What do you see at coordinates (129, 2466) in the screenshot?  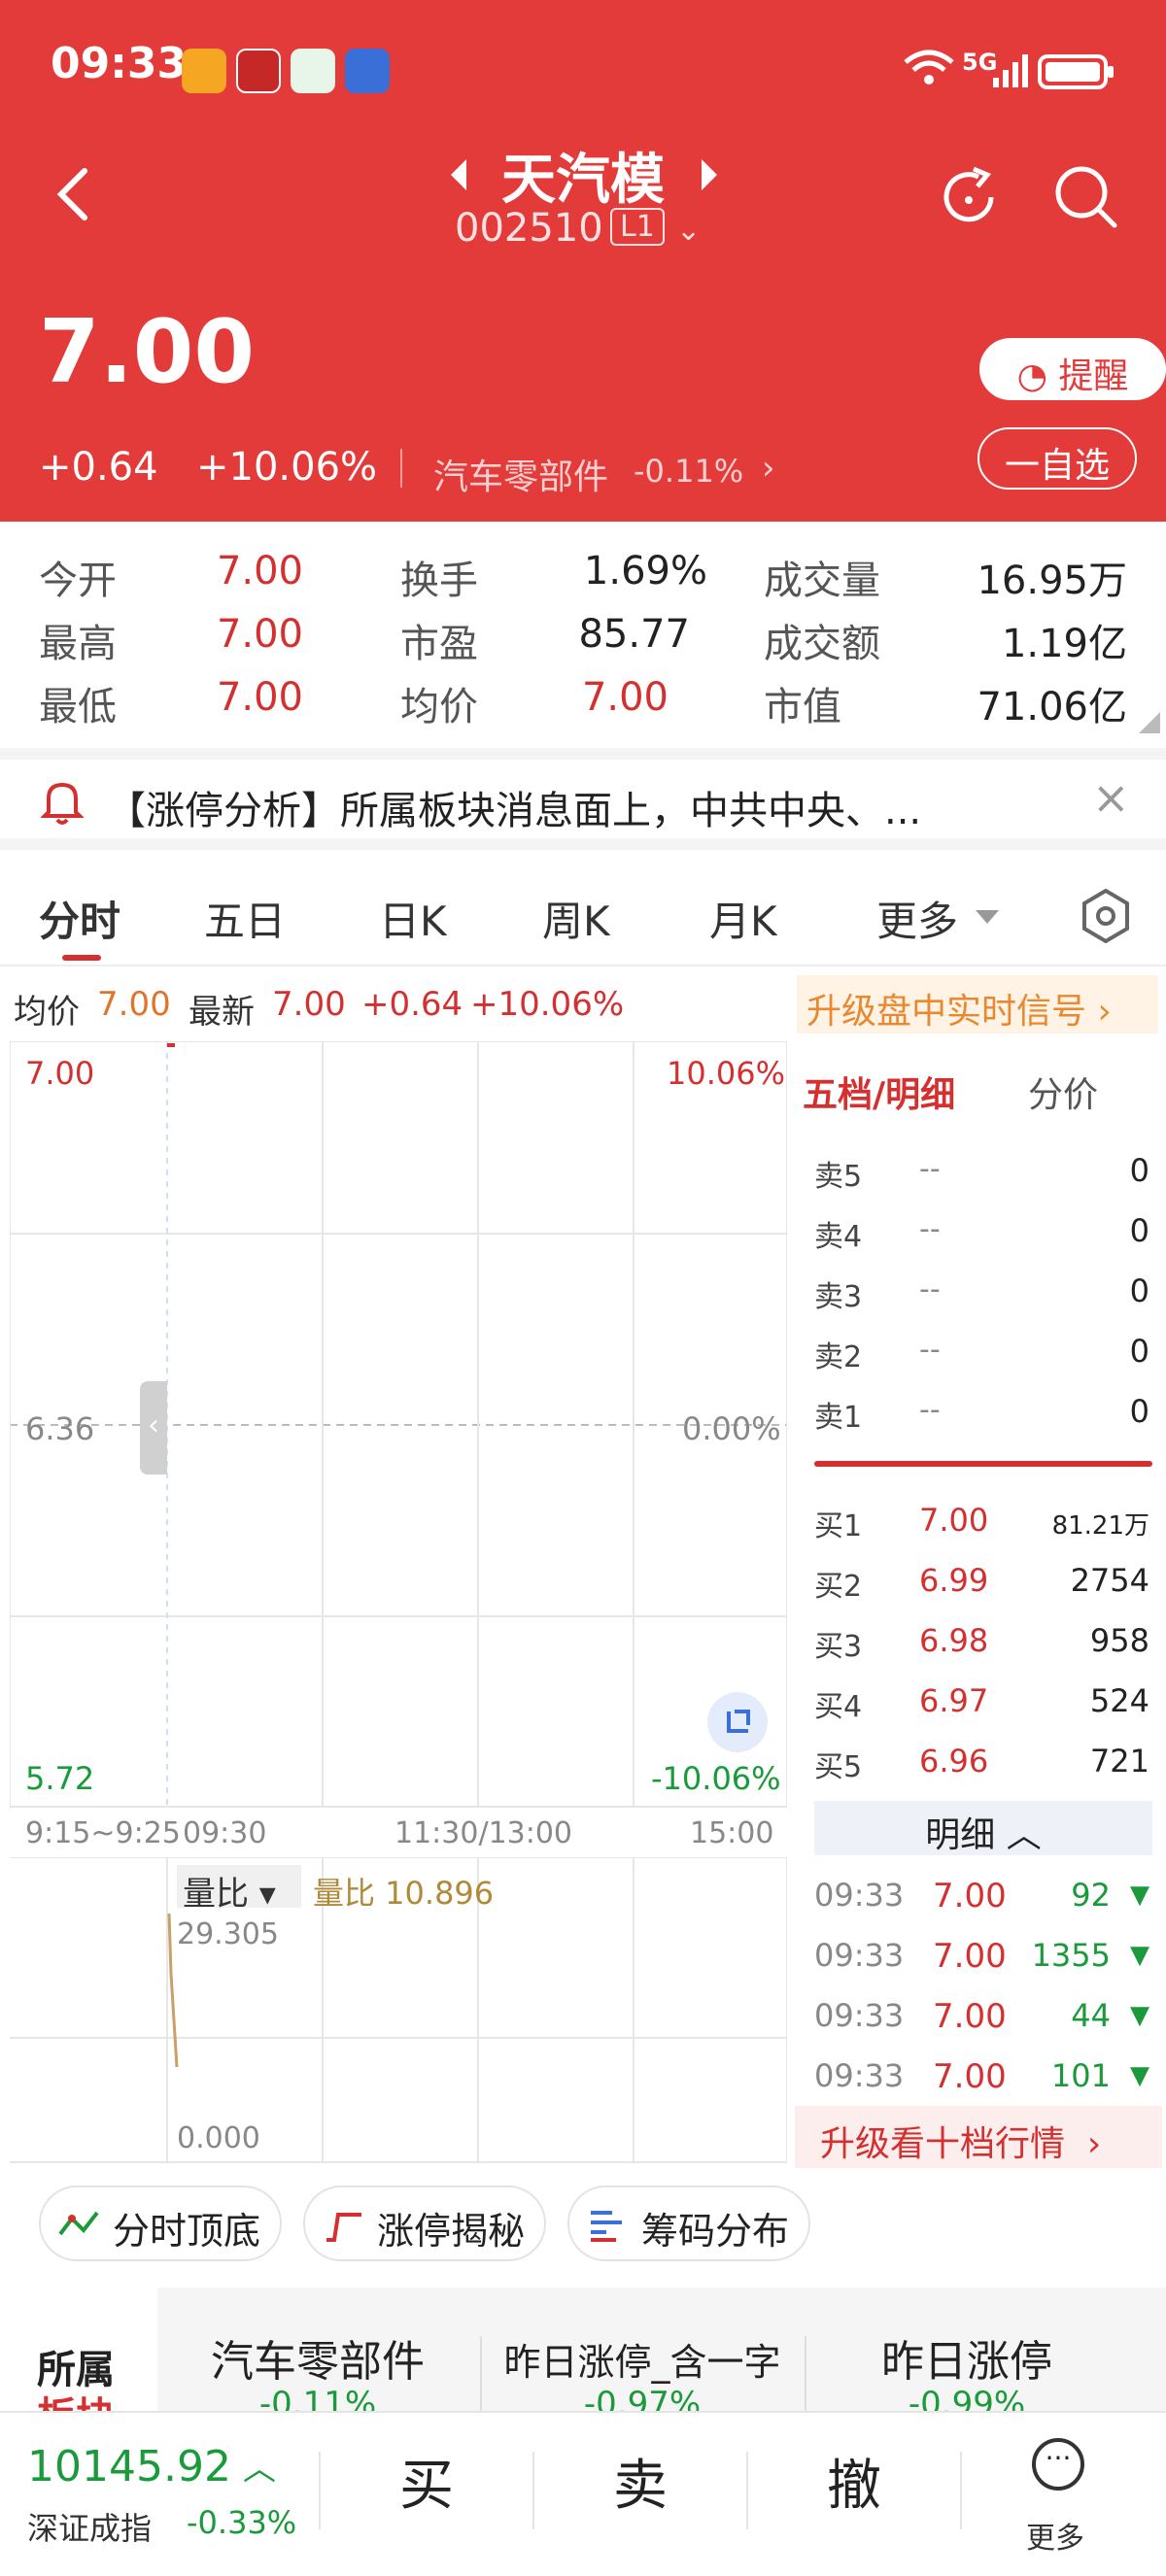 I see `index-value: 10145.92` at bounding box center [129, 2466].